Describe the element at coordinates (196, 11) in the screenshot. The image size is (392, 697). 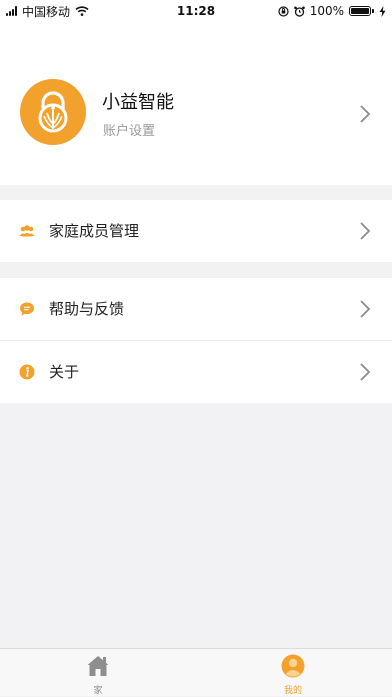
I see `status-bar: 中国移动 11:28 100%` at that location.